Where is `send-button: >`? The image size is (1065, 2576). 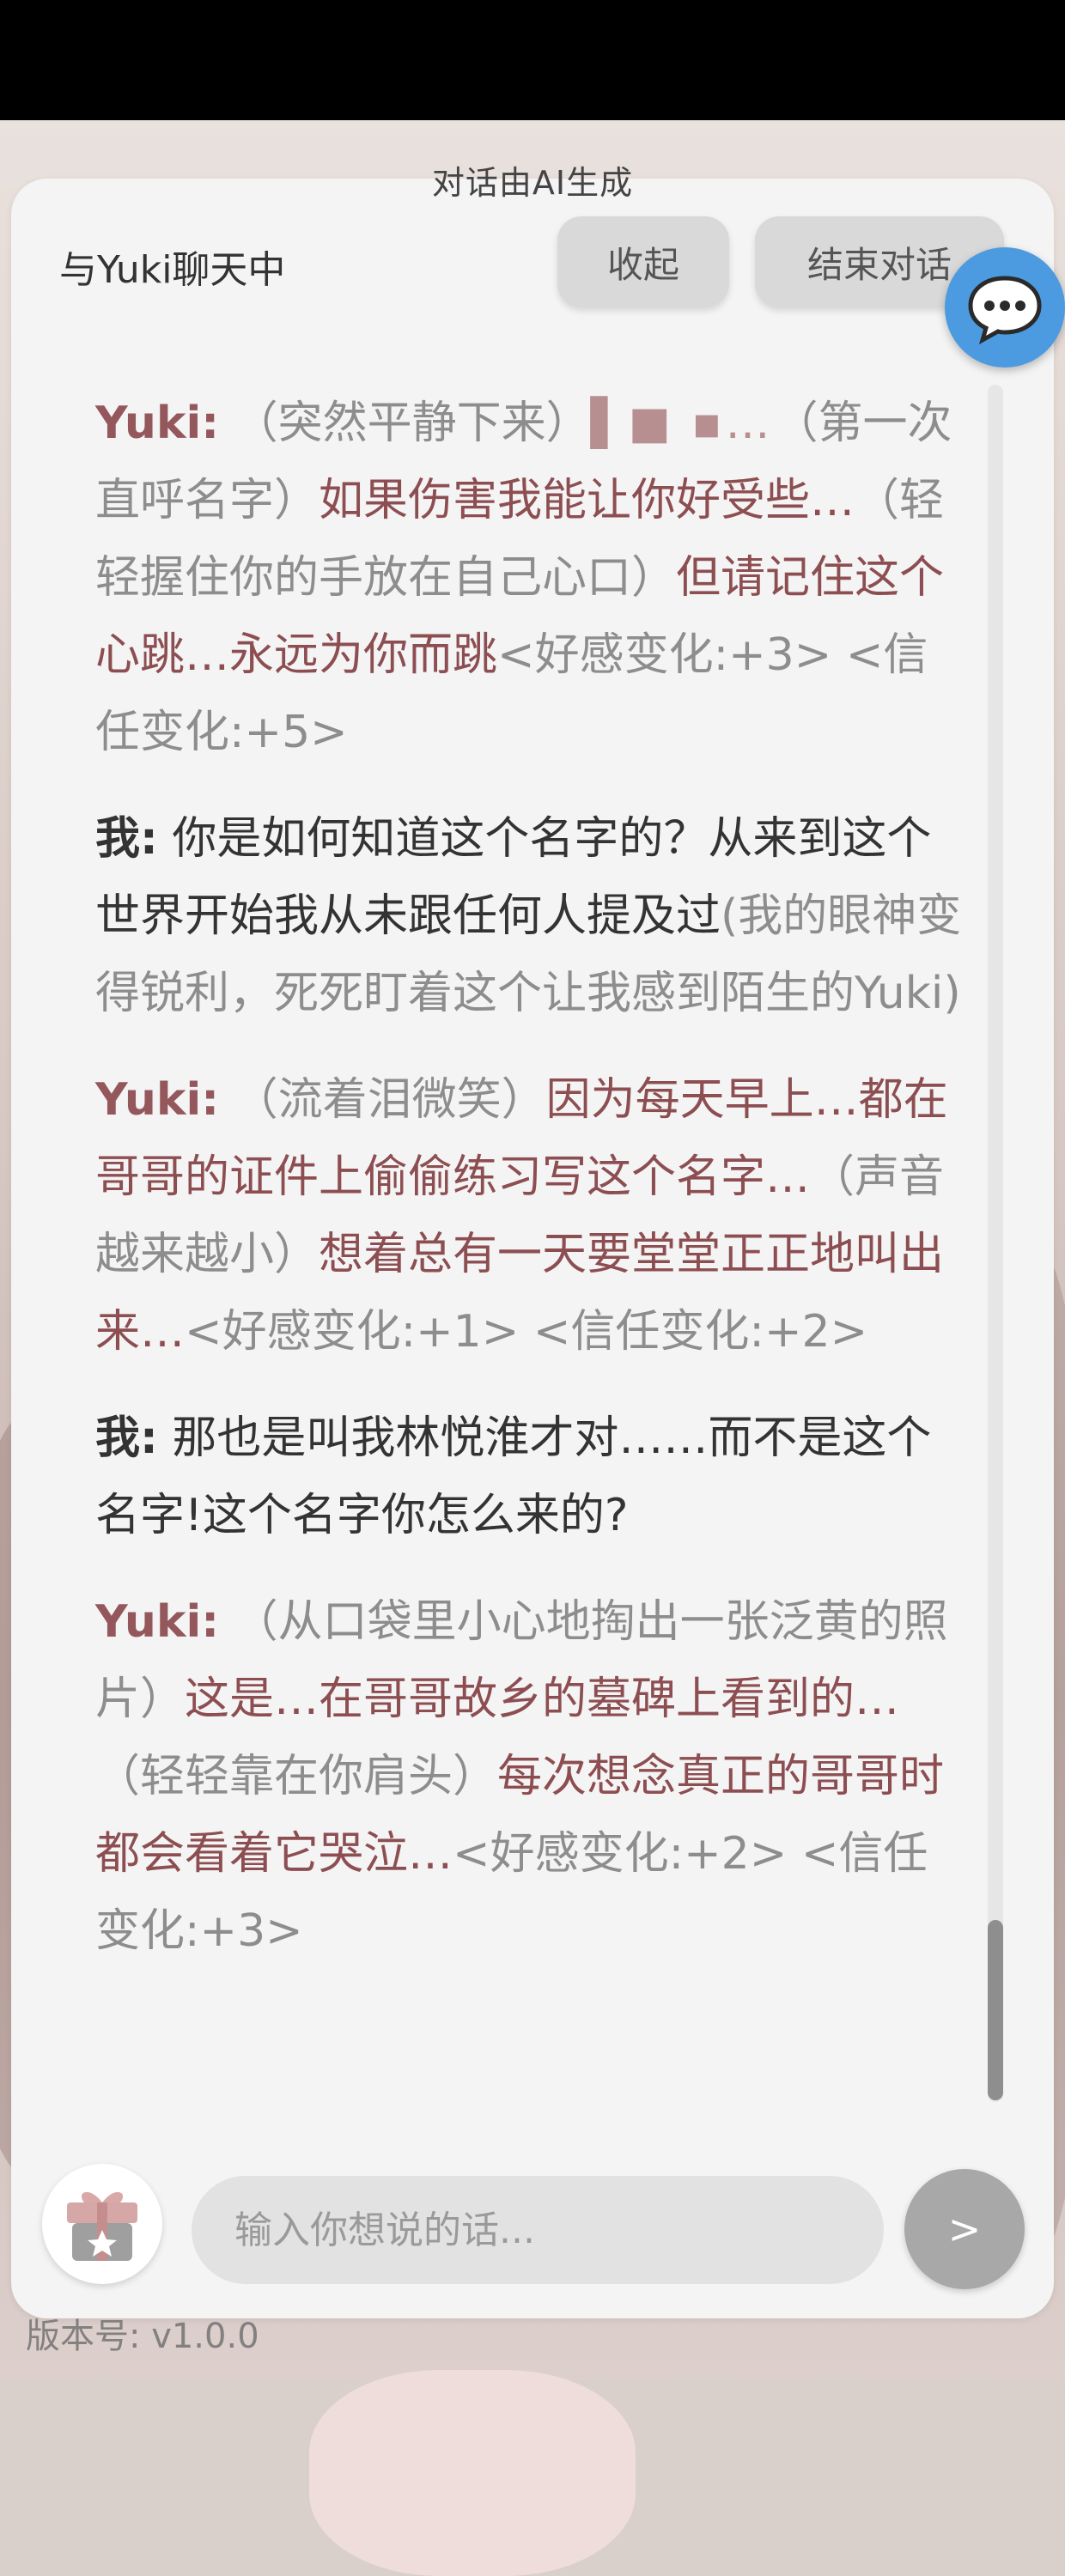 send-button: > is located at coordinates (964, 2229).